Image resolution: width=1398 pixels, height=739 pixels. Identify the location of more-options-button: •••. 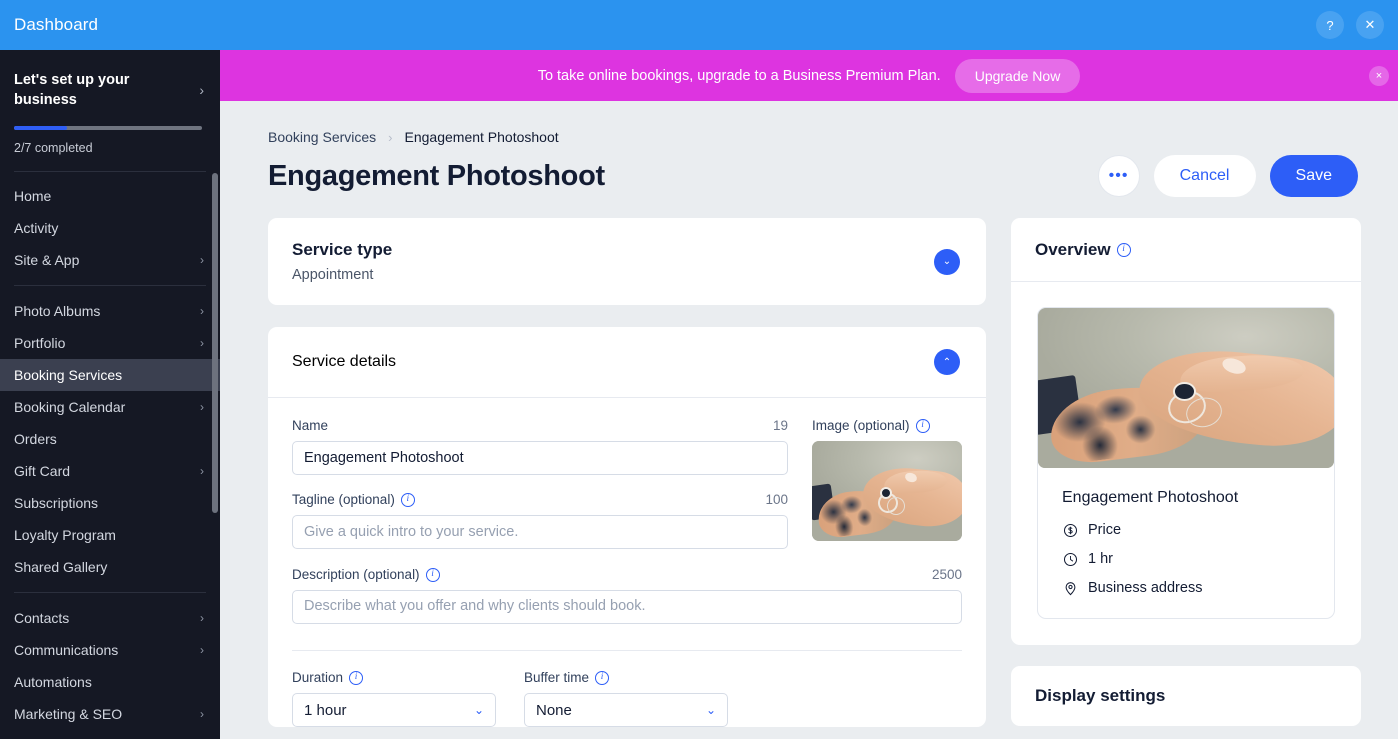
(1118, 176).